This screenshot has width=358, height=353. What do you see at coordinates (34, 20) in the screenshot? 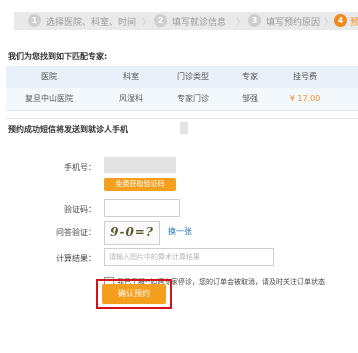
I see `step-1-number: 1` at bounding box center [34, 20].